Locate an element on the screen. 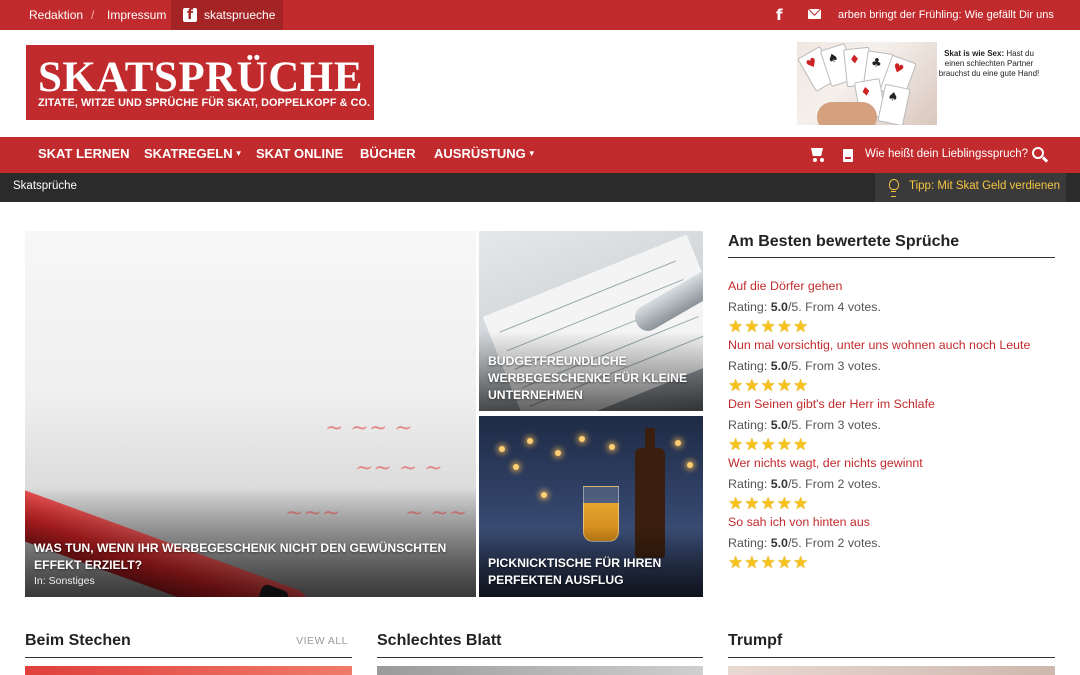 The width and height of the screenshot is (1080, 675). facebook-square-icon is located at coordinates (190, 15).